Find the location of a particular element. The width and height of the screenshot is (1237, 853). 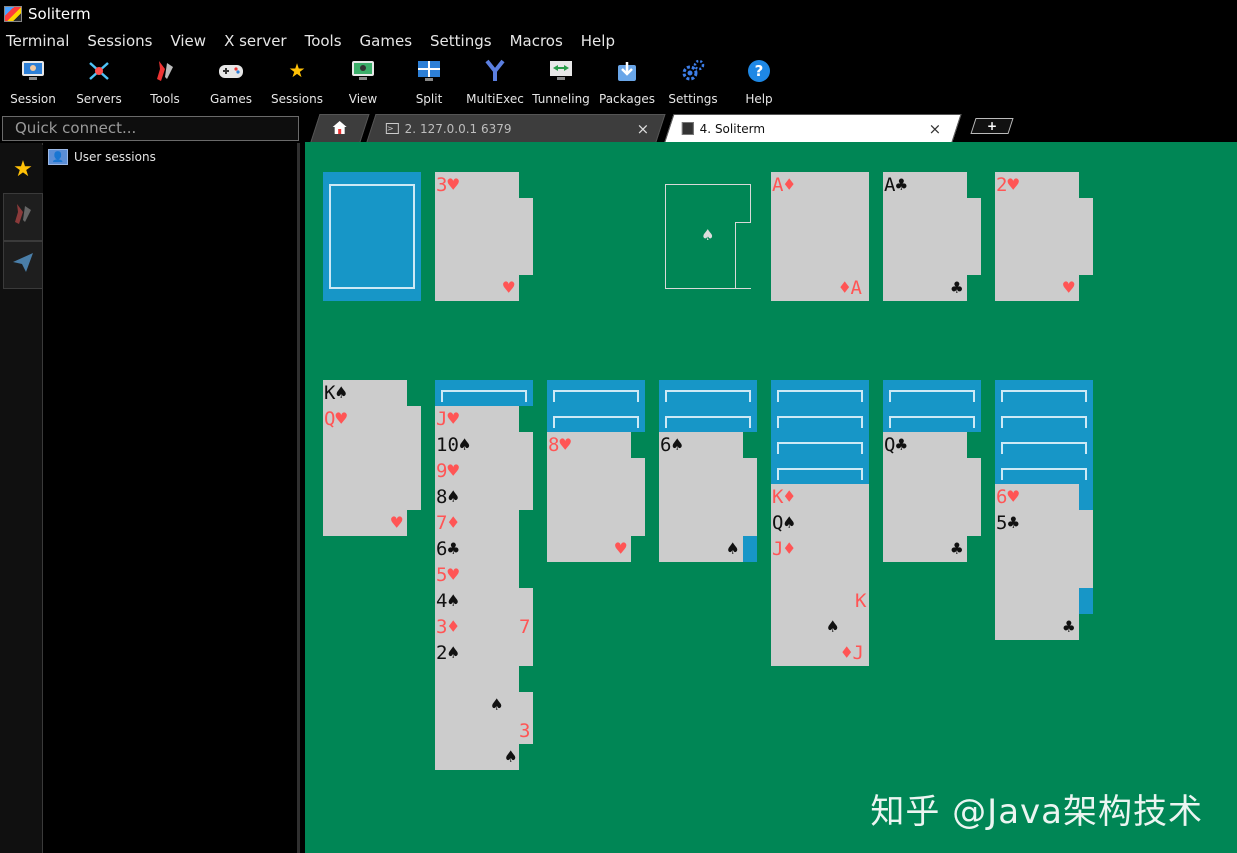

toolbar-tools-button: Tools is located at coordinates (165, 83).